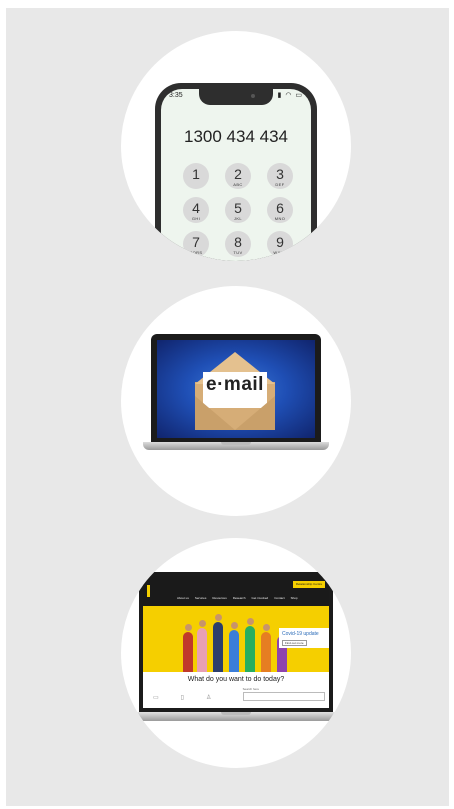  I want to click on website-search-input, so click(284, 696).